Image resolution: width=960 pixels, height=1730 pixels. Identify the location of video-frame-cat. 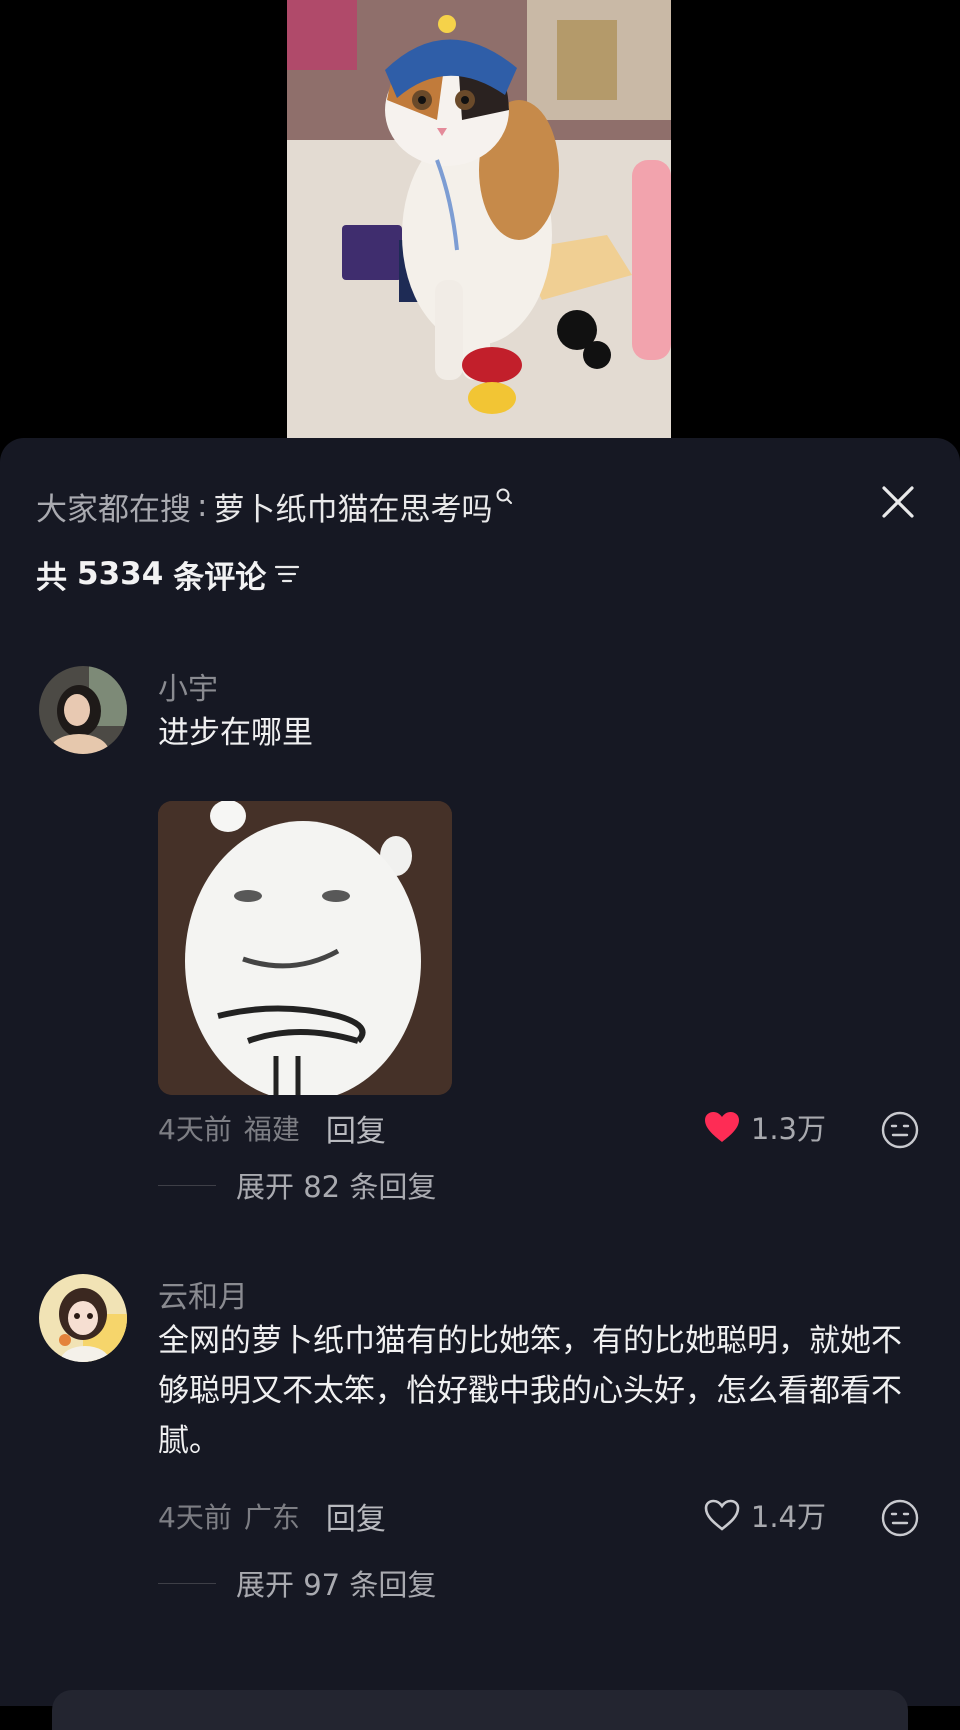
(479, 220).